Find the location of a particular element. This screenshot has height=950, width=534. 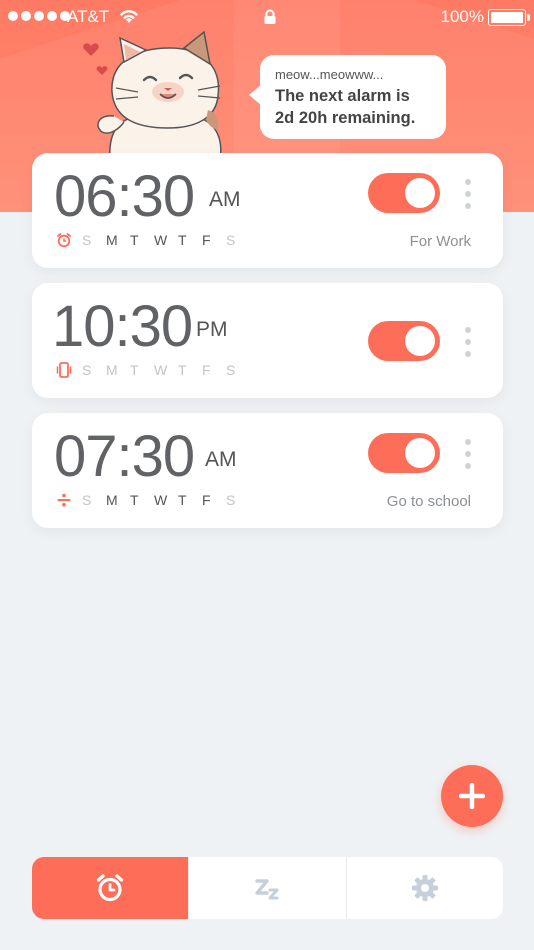

alarm-time: 07:30 is located at coordinates (124, 456).